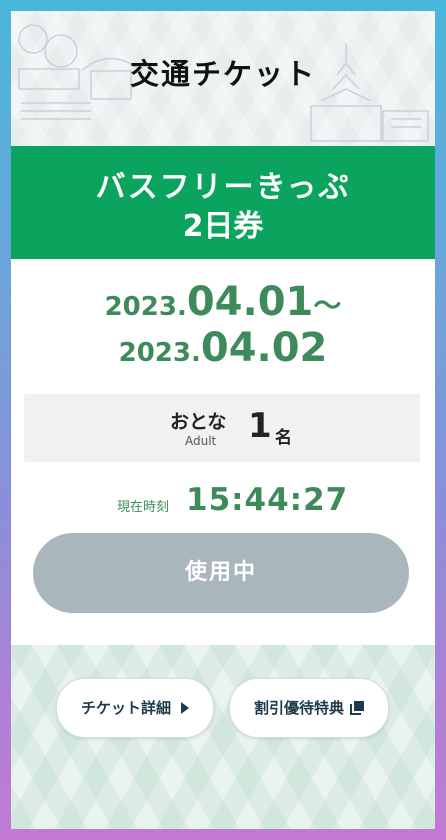 The height and width of the screenshot is (840, 446). Describe the element at coordinates (159, 353) in the screenshot. I see `end-year: 2023.` at that location.